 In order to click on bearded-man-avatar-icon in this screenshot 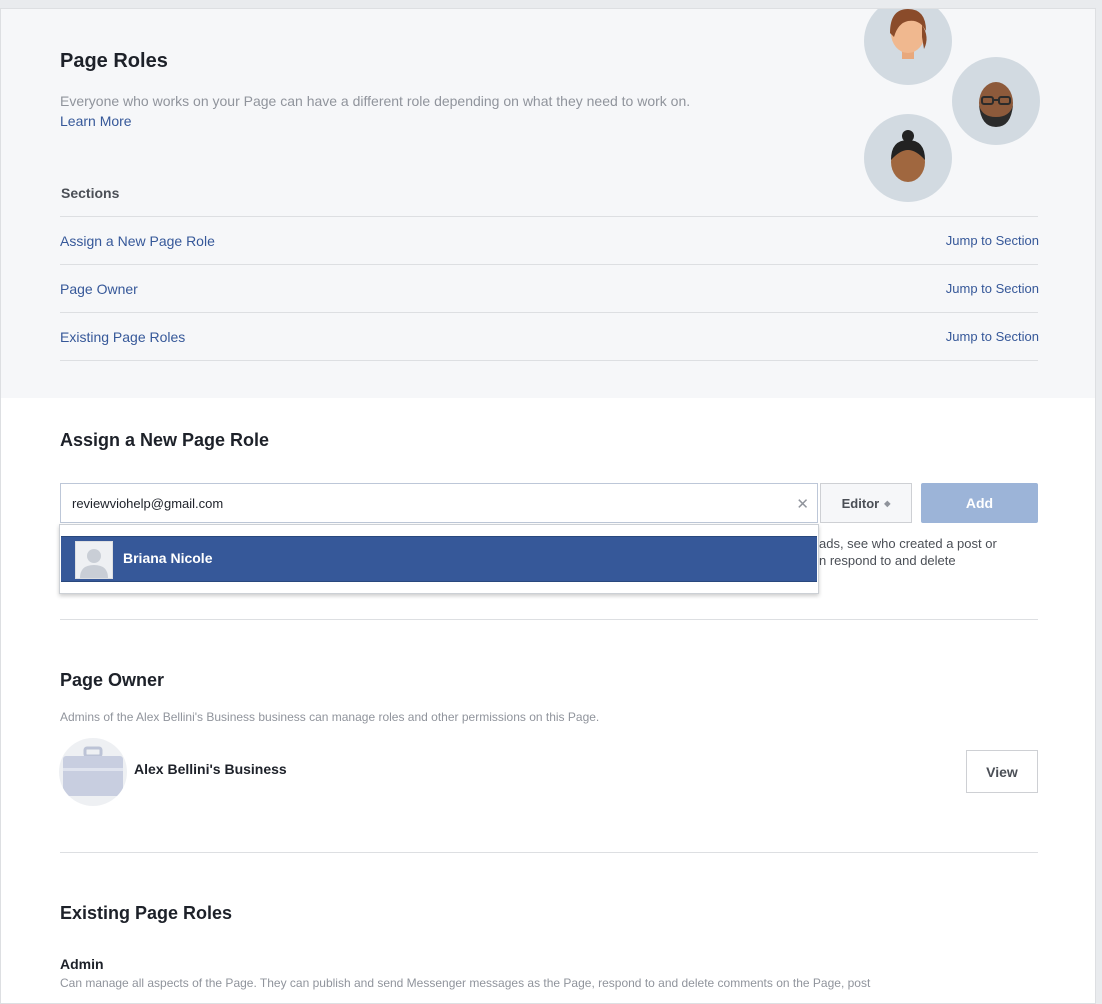, I will do `click(996, 101)`.